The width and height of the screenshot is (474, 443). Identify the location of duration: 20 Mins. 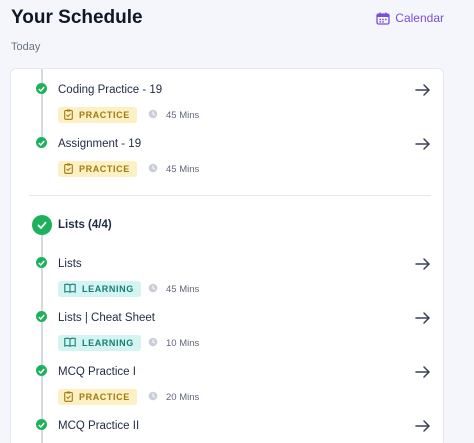
(173, 397).